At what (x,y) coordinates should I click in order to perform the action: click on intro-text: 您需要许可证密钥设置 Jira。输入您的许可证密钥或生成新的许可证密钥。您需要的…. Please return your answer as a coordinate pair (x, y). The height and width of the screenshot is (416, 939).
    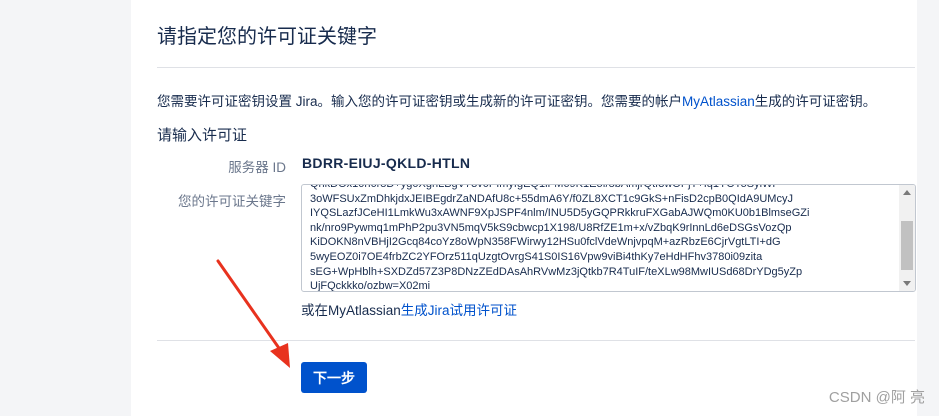
    Looking at the image, I should click on (516, 100).